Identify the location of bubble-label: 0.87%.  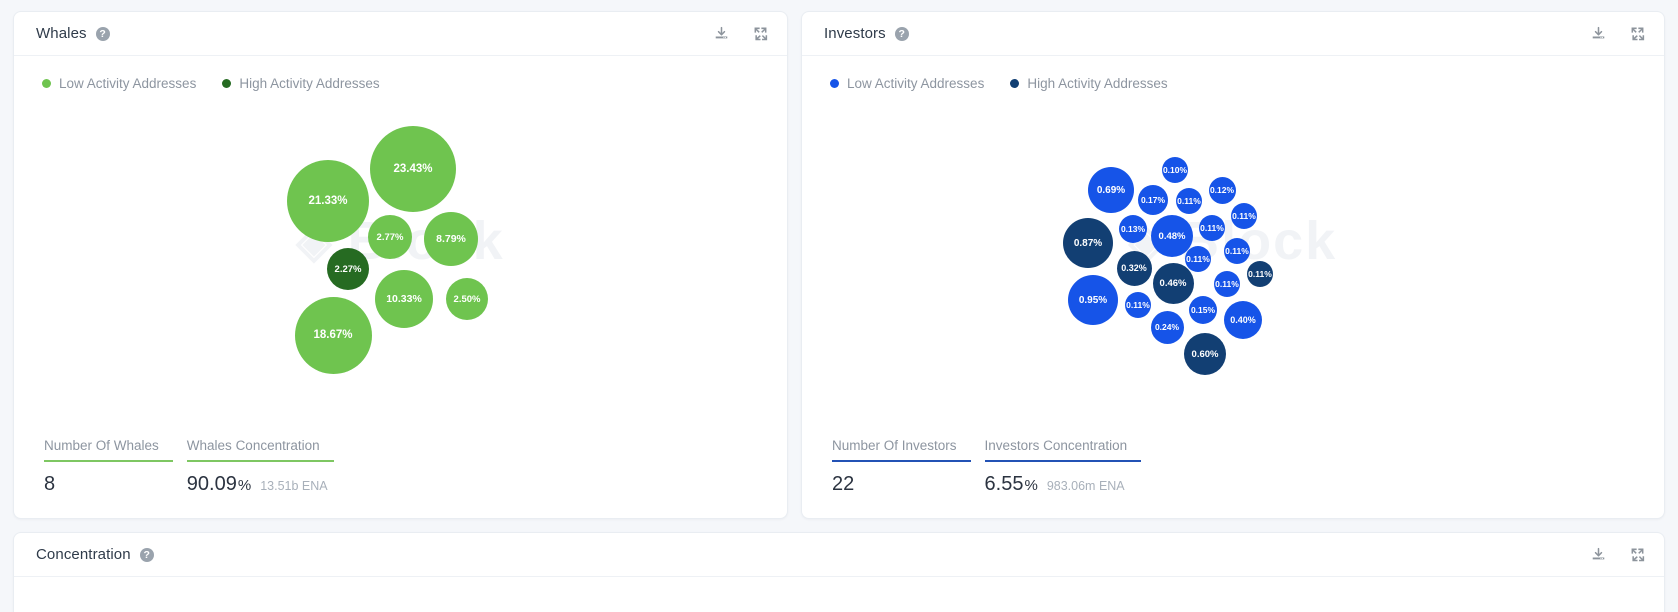
(1088, 243).